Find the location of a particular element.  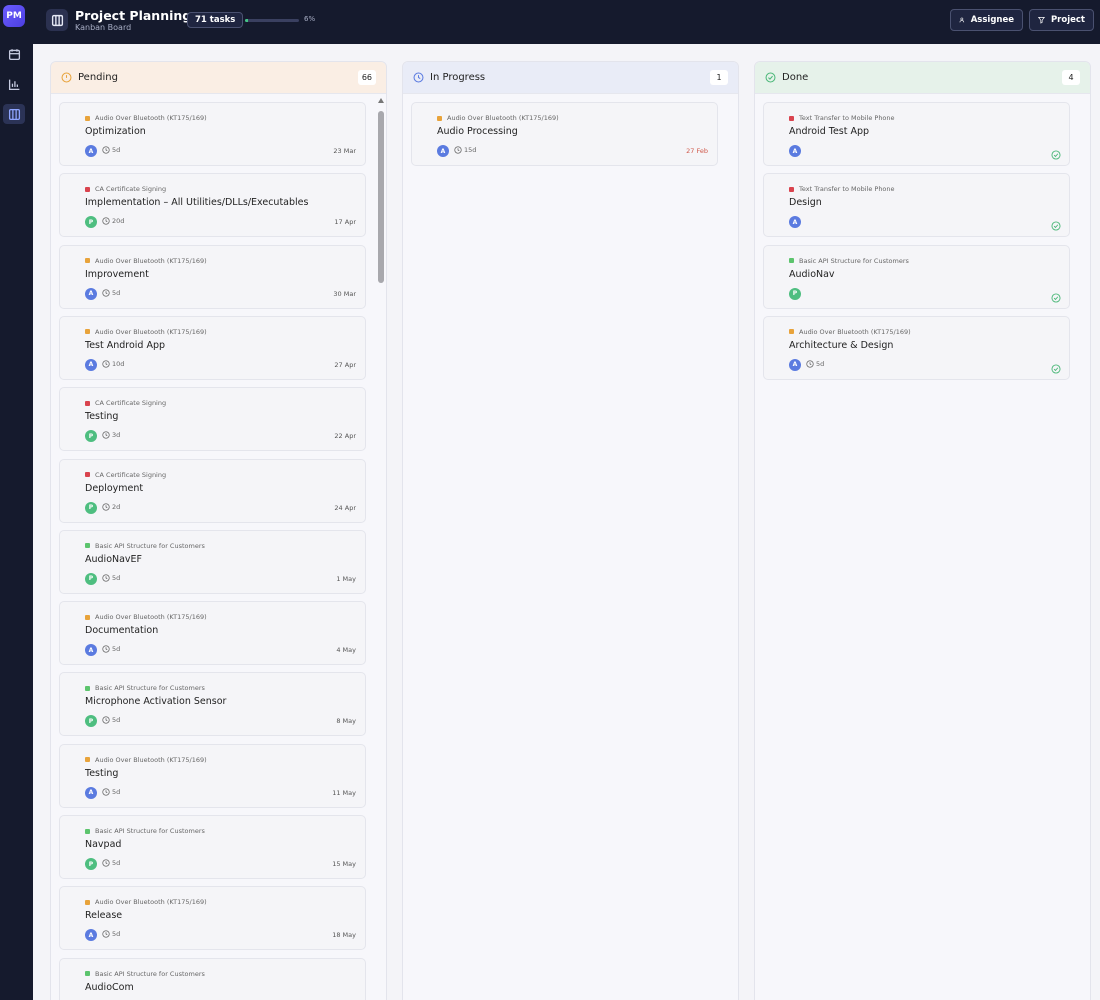

project-filter-label: Project is located at coordinates (1067, 20).